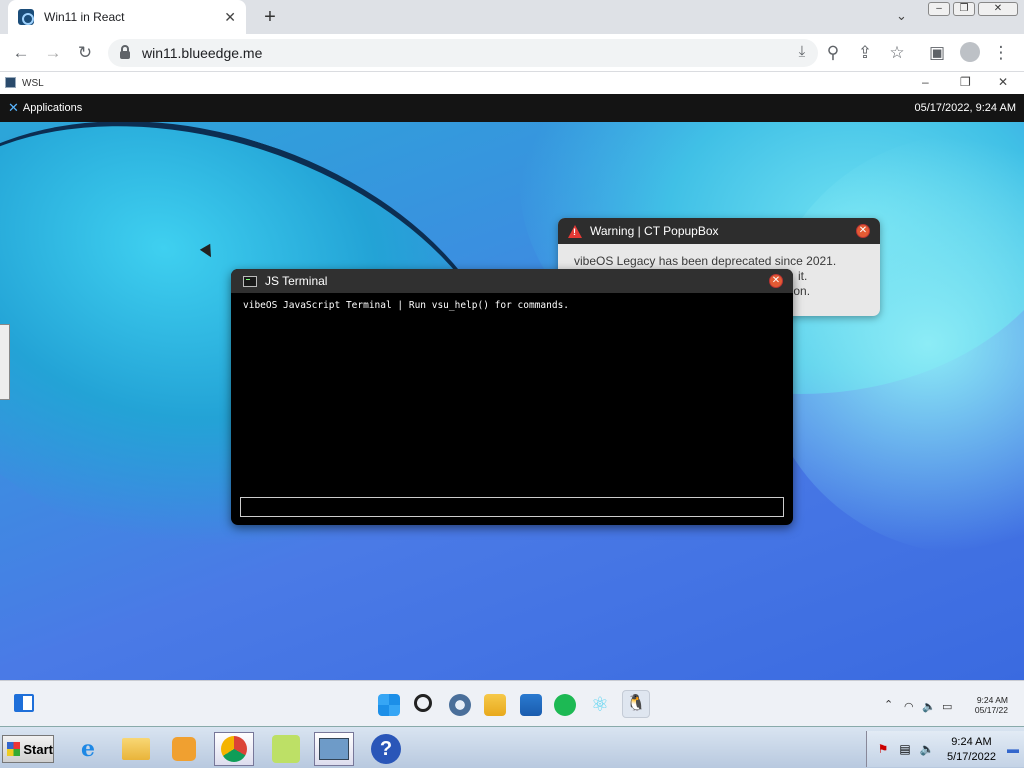  What do you see at coordinates (927, 749) in the screenshot?
I see `speaker-icon: 🔈` at bounding box center [927, 749].